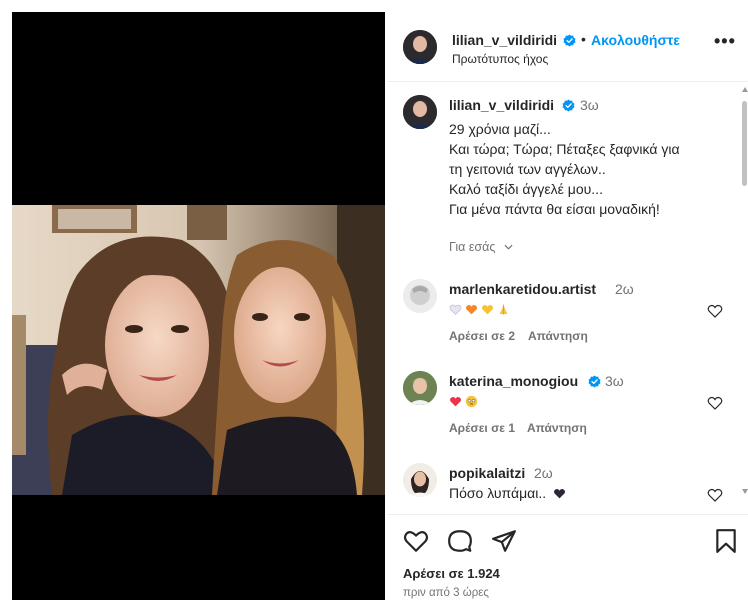  I want to click on chevron-down-icon, so click(508, 247).